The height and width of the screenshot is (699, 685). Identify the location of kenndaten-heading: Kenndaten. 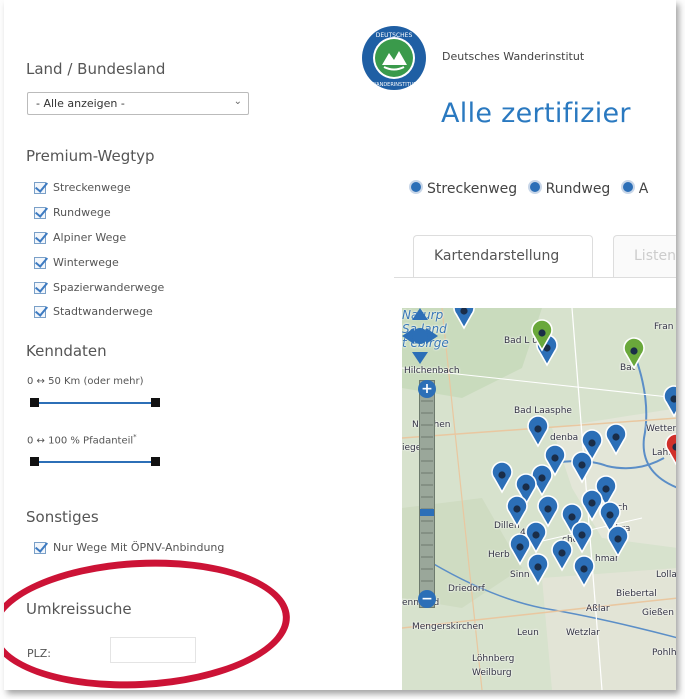
(66, 351).